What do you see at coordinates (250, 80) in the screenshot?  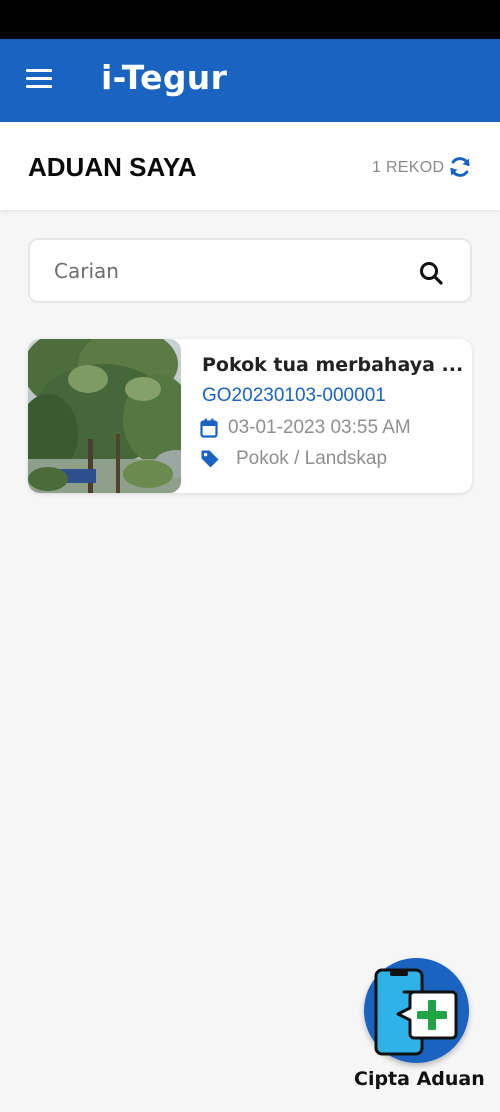 I see `app-bar: i-Tegur` at bounding box center [250, 80].